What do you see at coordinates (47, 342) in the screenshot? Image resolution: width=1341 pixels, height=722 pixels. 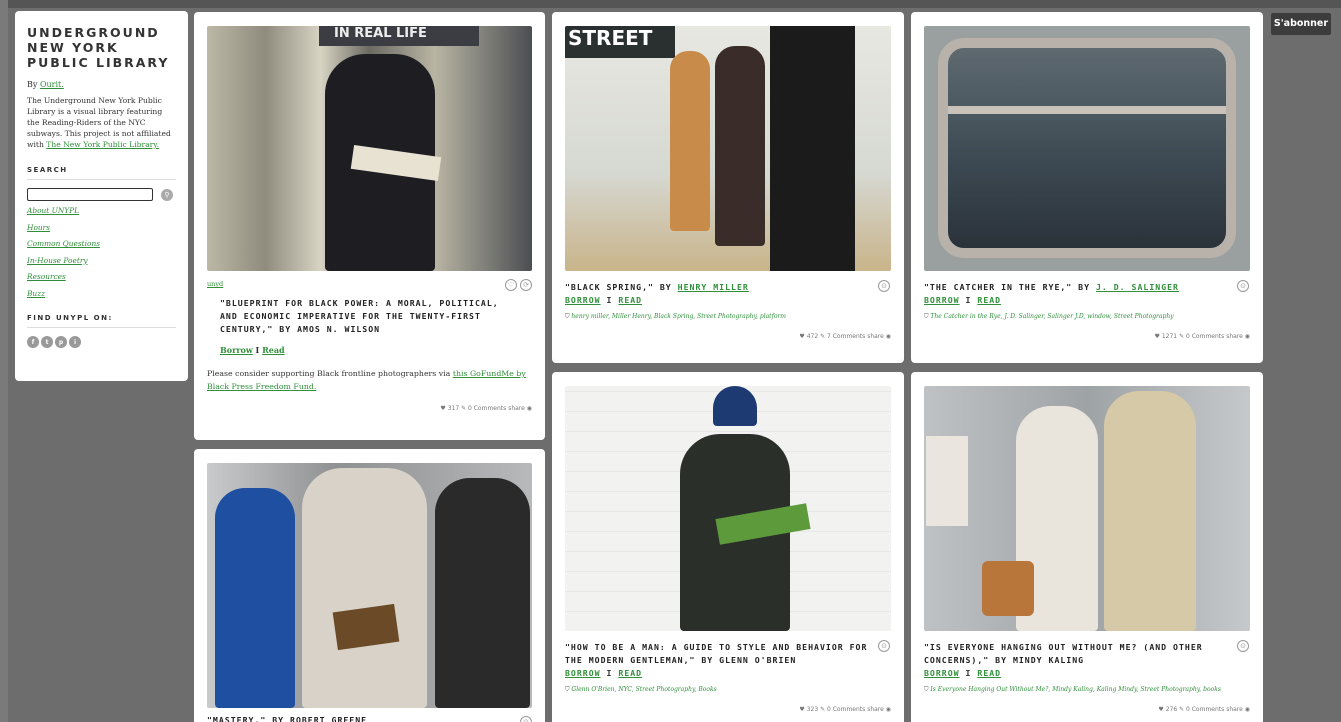 I see `twitter-icon: t` at bounding box center [47, 342].